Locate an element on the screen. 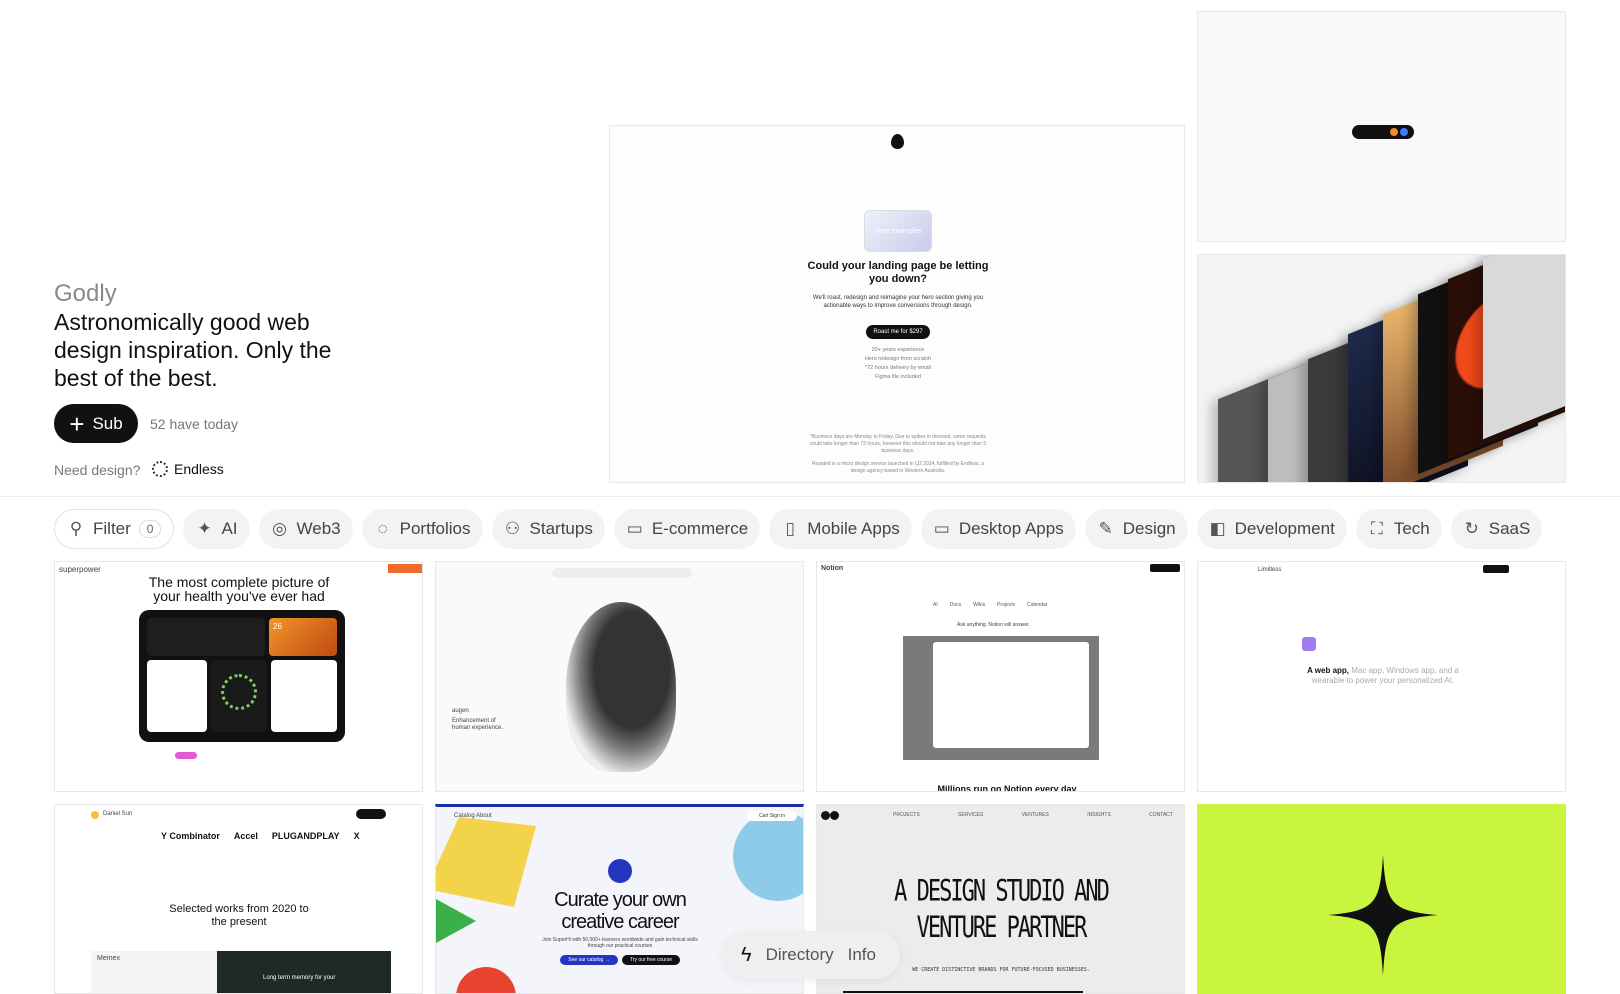 The height and width of the screenshot is (994, 1620). chip-label: Web3 is located at coordinates (318, 528).